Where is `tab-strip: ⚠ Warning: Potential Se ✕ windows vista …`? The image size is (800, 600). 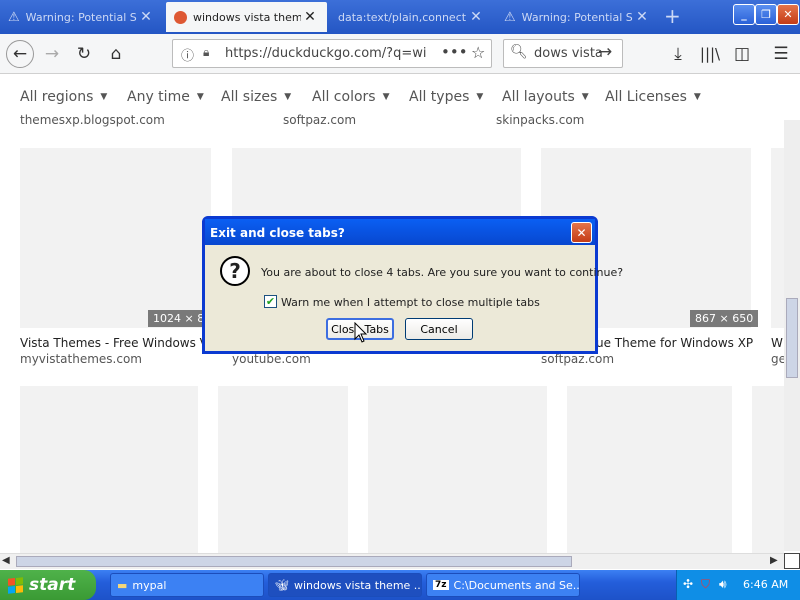
tab-strip: ⚠ Warning: Potential Se ✕ windows vista … is located at coordinates (400, 17).